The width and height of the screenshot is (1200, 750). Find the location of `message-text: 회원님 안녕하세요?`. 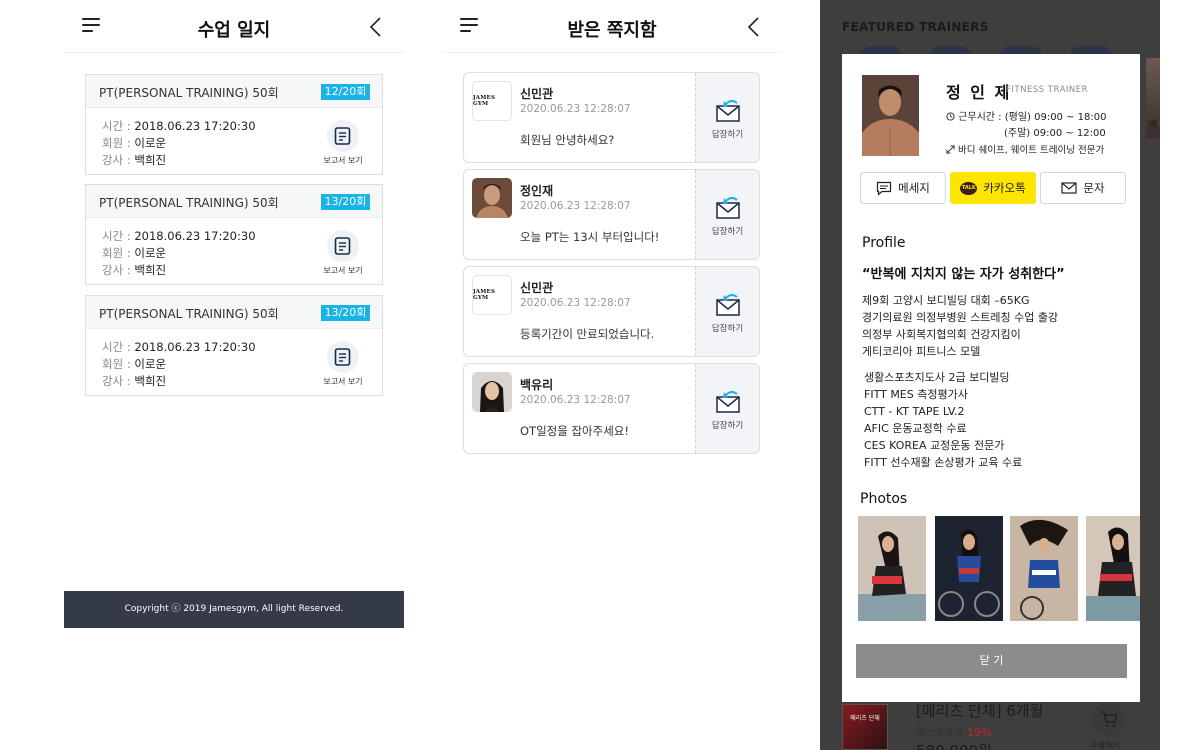

message-text: 회원님 안녕하세요? is located at coordinates (567, 140).